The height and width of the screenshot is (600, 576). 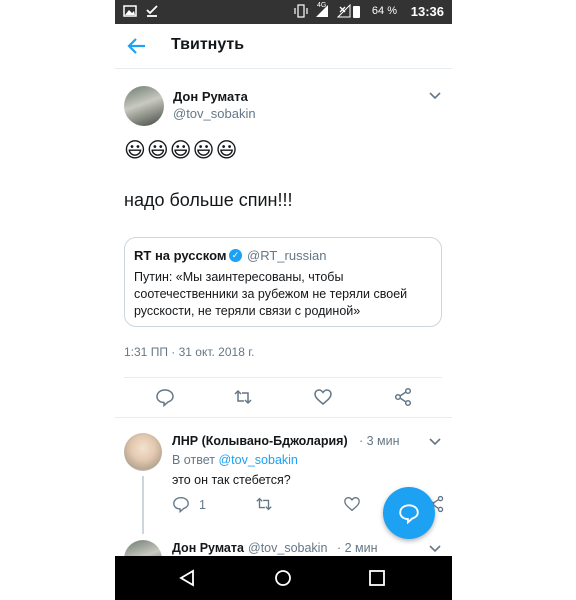 What do you see at coordinates (384, 11) in the screenshot?
I see `battery-level: 64 %` at bounding box center [384, 11].